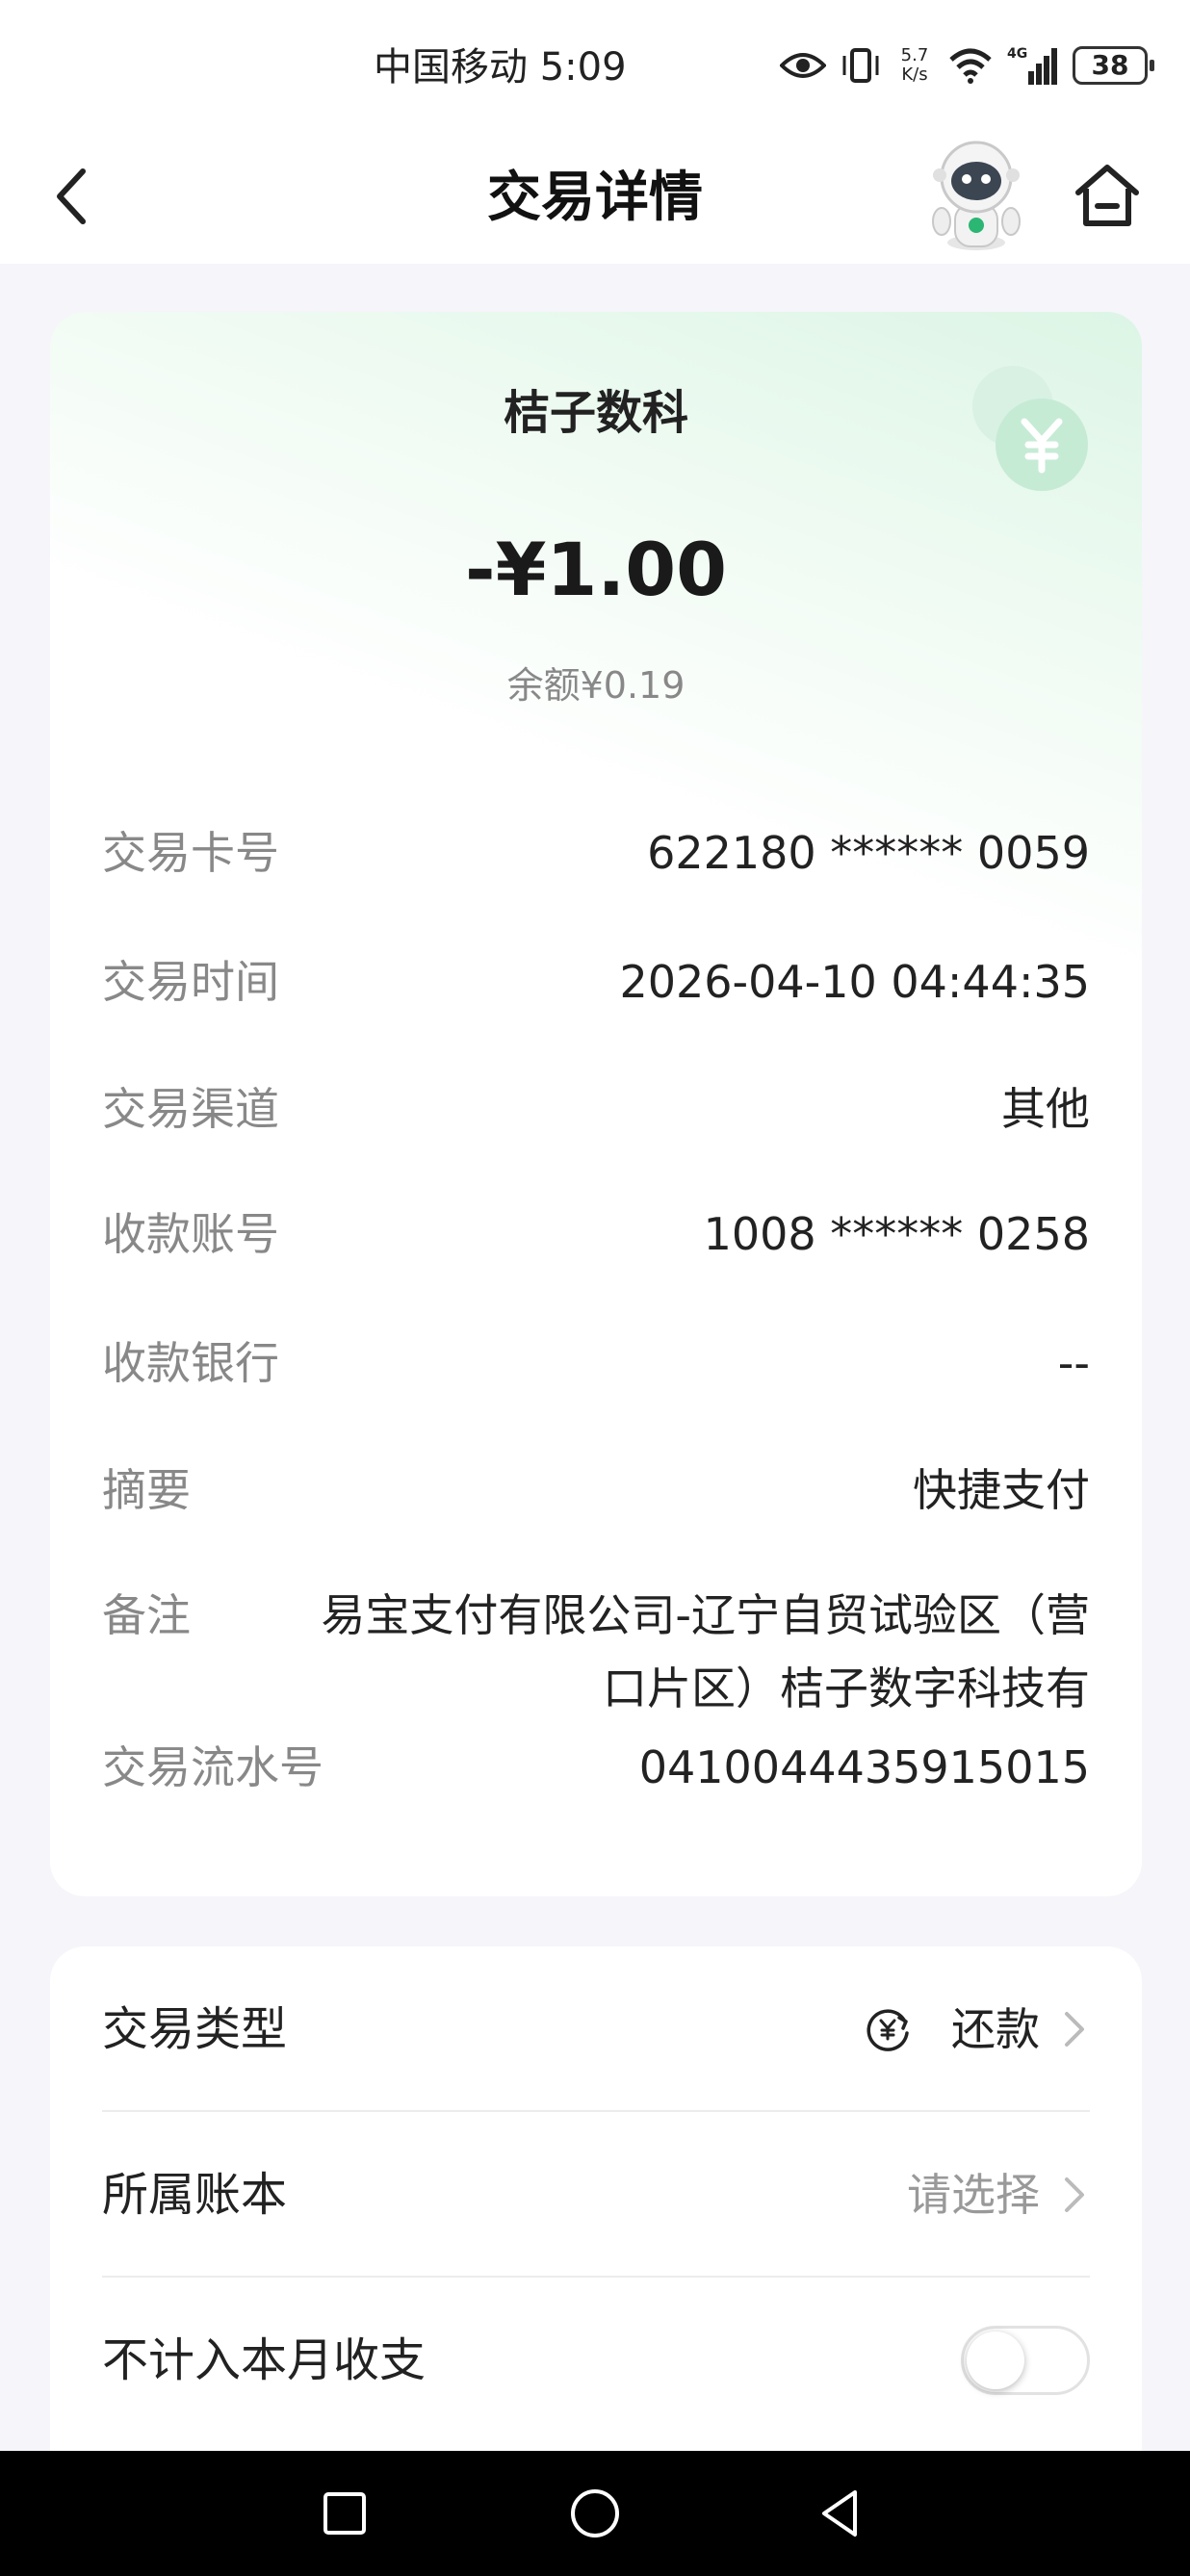  I want to click on nav-bar: 交易详情, so click(595, 198).